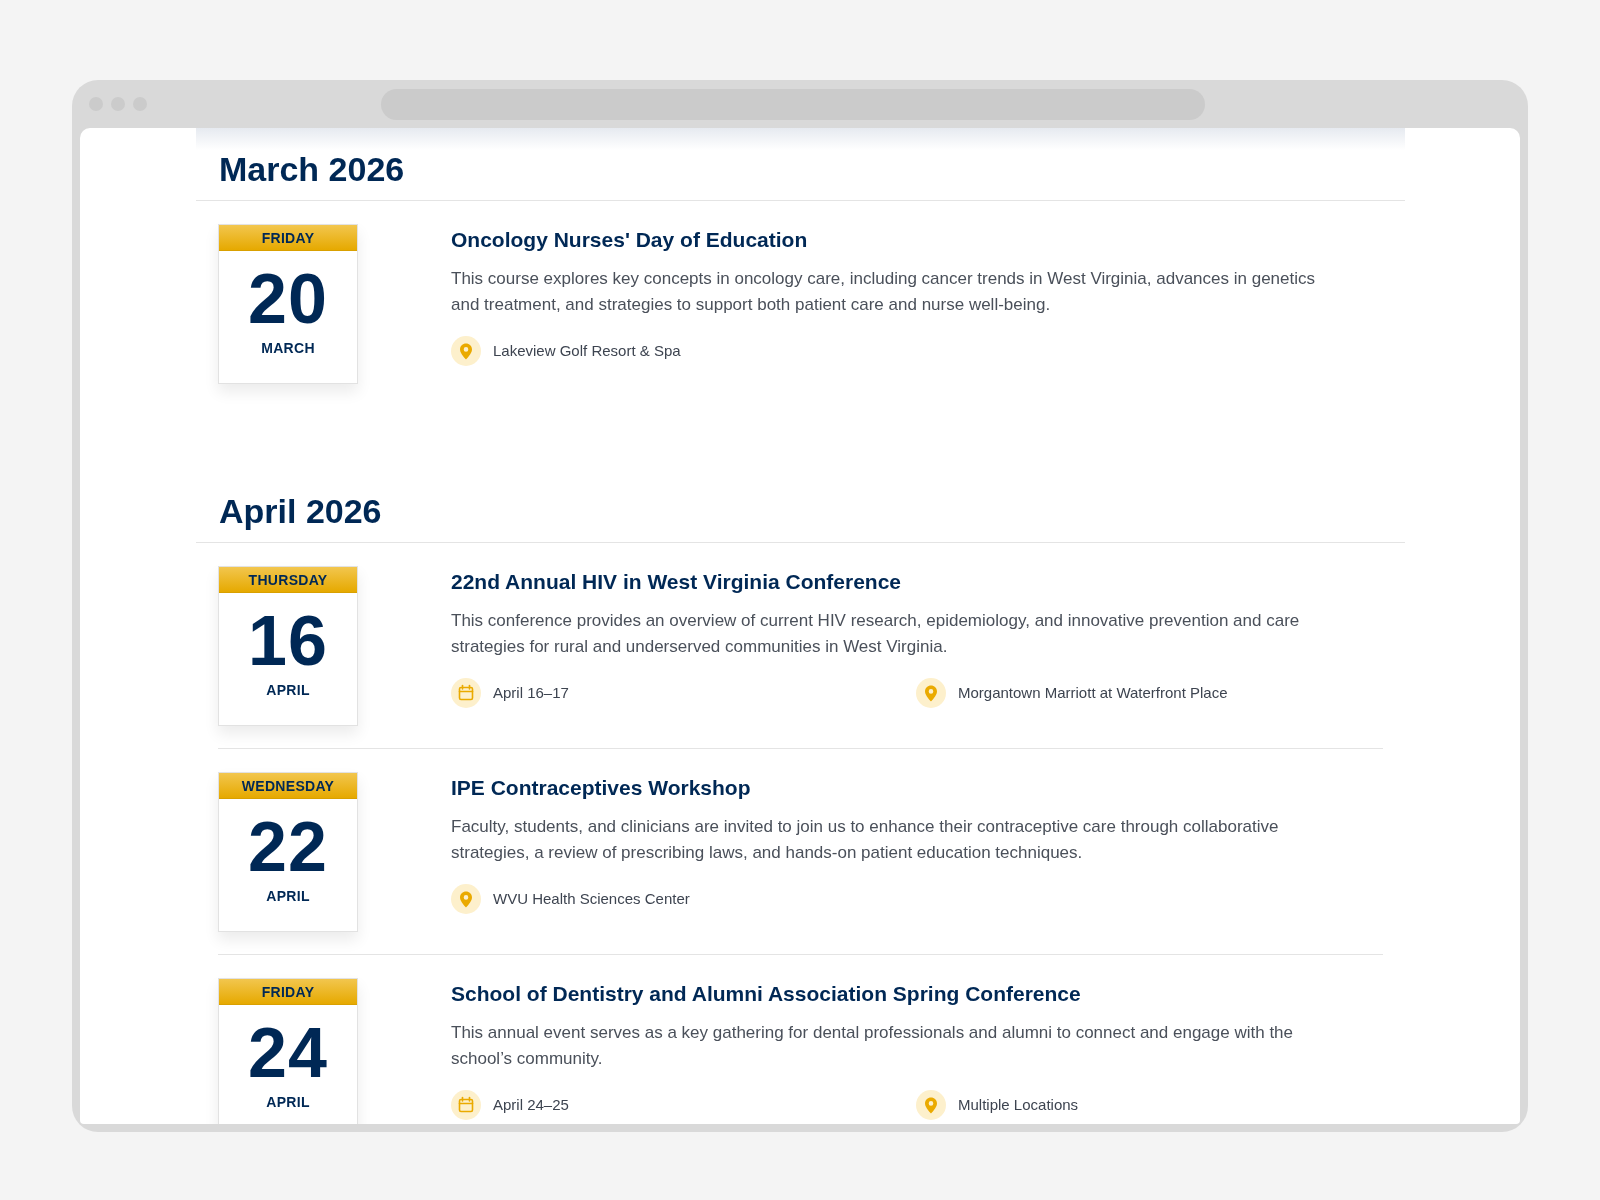 The width and height of the screenshot is (1600, 1200). What do you see at coordinates (917, 994) in the screenshot?
I see `event-title-link: School of Dentistry and Alumni Association Spring Conference` at bounding box center [917, 994].